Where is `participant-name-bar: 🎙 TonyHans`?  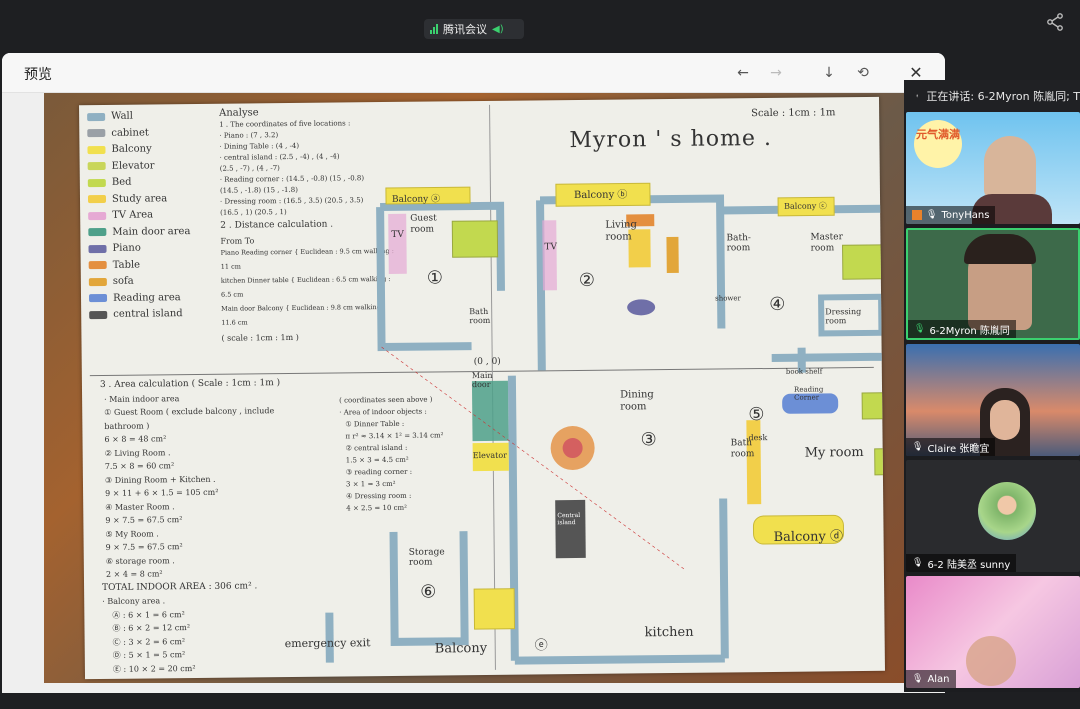
participant-name-bar: 🎙 TonyHans is located at coordinates (951, 215).